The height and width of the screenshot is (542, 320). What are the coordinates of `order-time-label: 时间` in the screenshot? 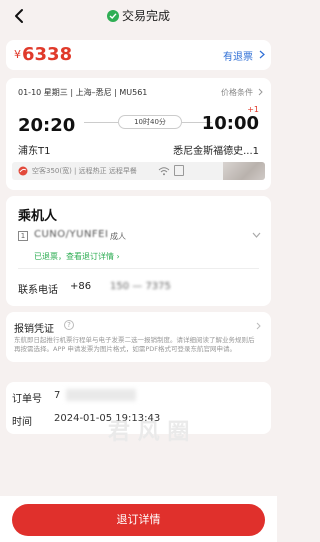 It's located at (22, 422).